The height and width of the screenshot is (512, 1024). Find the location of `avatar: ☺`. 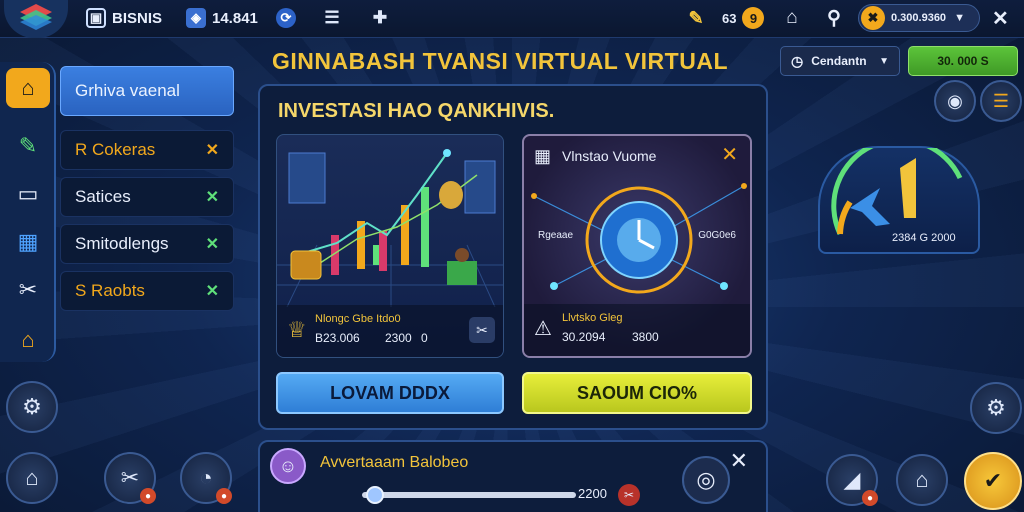

avatar: ☺ is located at coordinates (288, 466).